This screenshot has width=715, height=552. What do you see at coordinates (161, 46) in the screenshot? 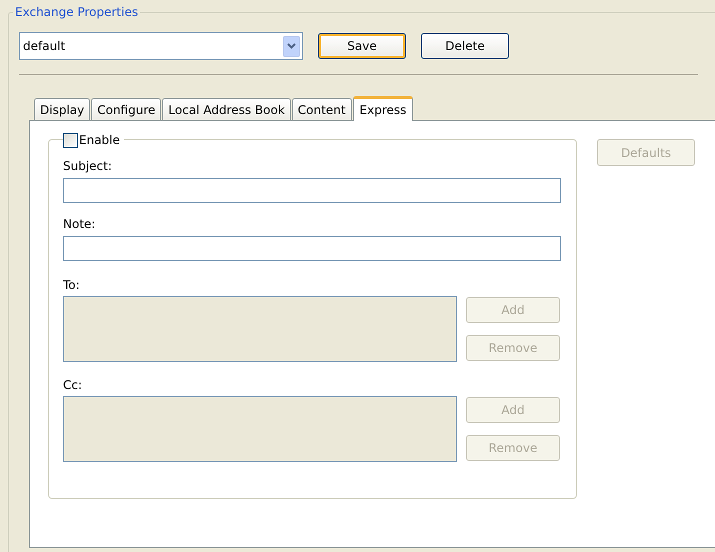
I see `profile-dropdown: default` at bounding box center [161, 46].